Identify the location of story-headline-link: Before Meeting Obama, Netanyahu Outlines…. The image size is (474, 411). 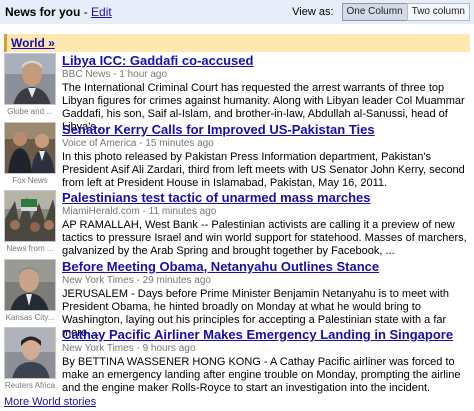
(266, 266).